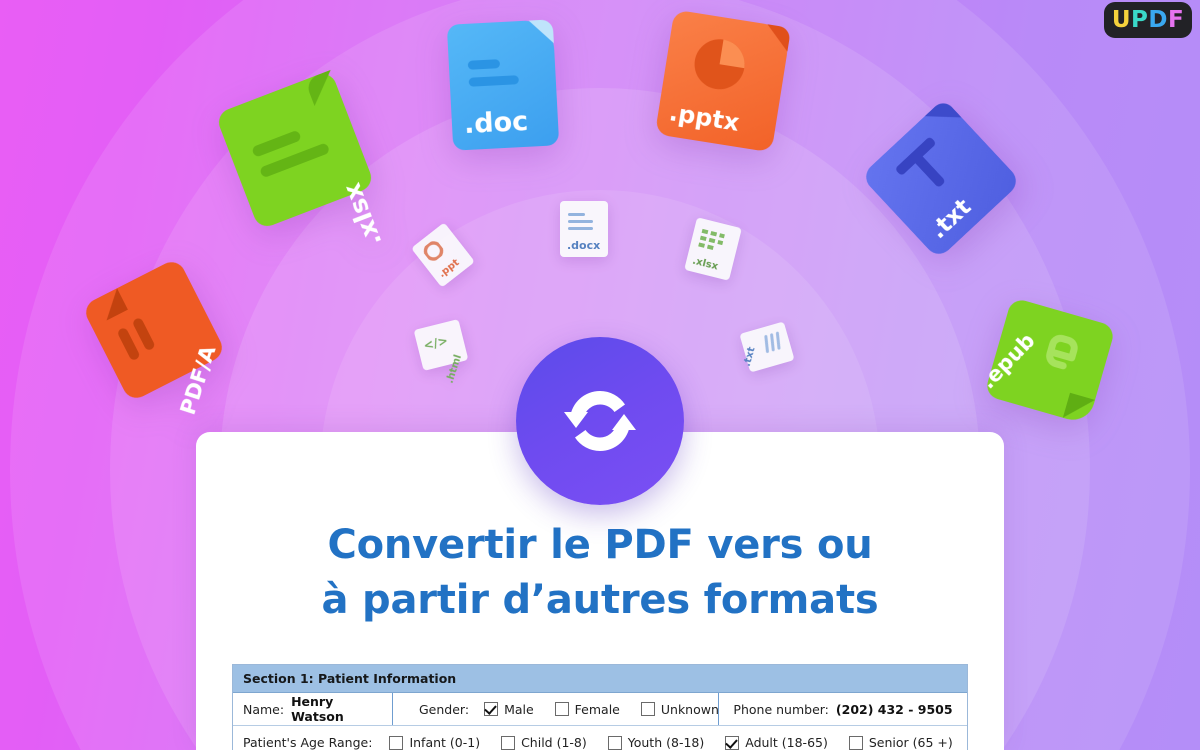 This screenshot has height=750, width=1200. I want to click on updf-logo: UPDF, so click(1148, 20).